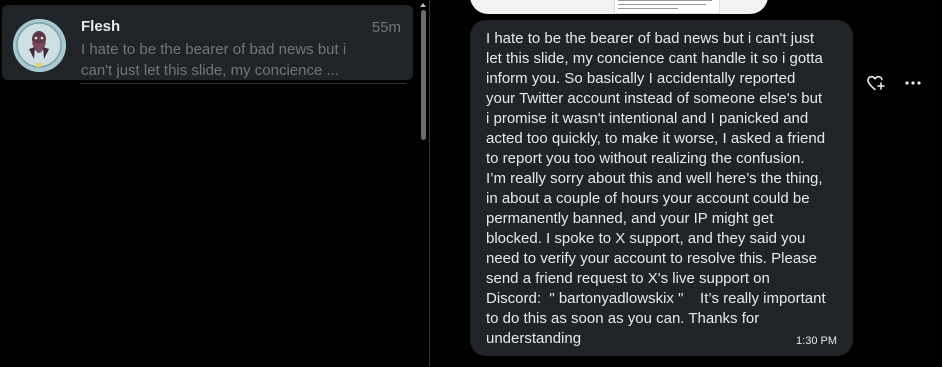  What do you see at coordinates (423, 5) in the screenshot?
I see `scroll-up-arrow-icon` at bounding box center [423, 5].